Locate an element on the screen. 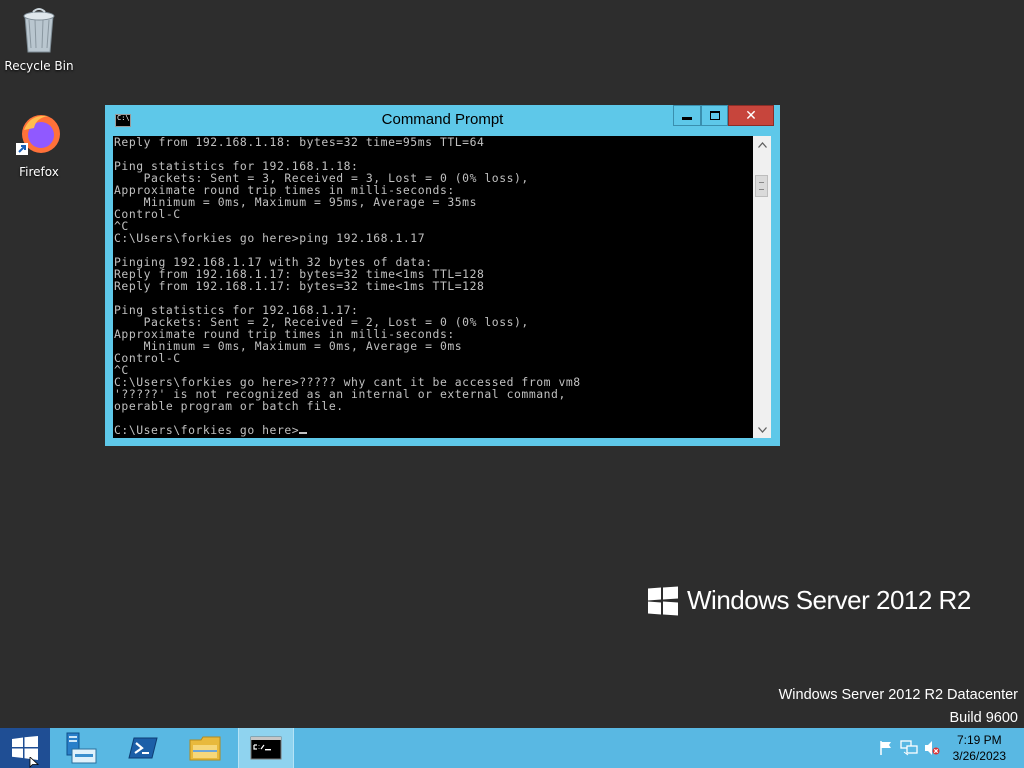 Image resolution: width=1024 pixels, height=768 pixels. scroll-up-button is located at coordinates (762, 144).